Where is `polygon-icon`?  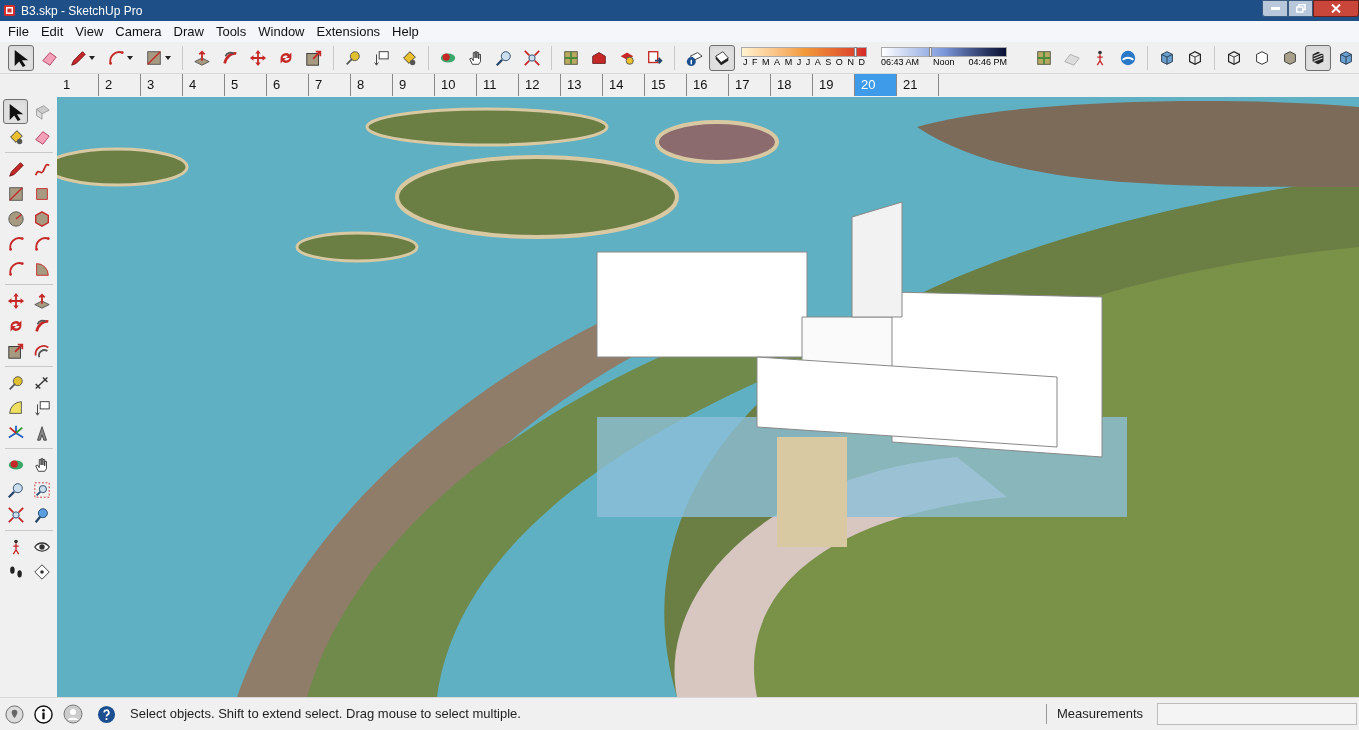 polygon-icon is located at coordinates (41, 218).